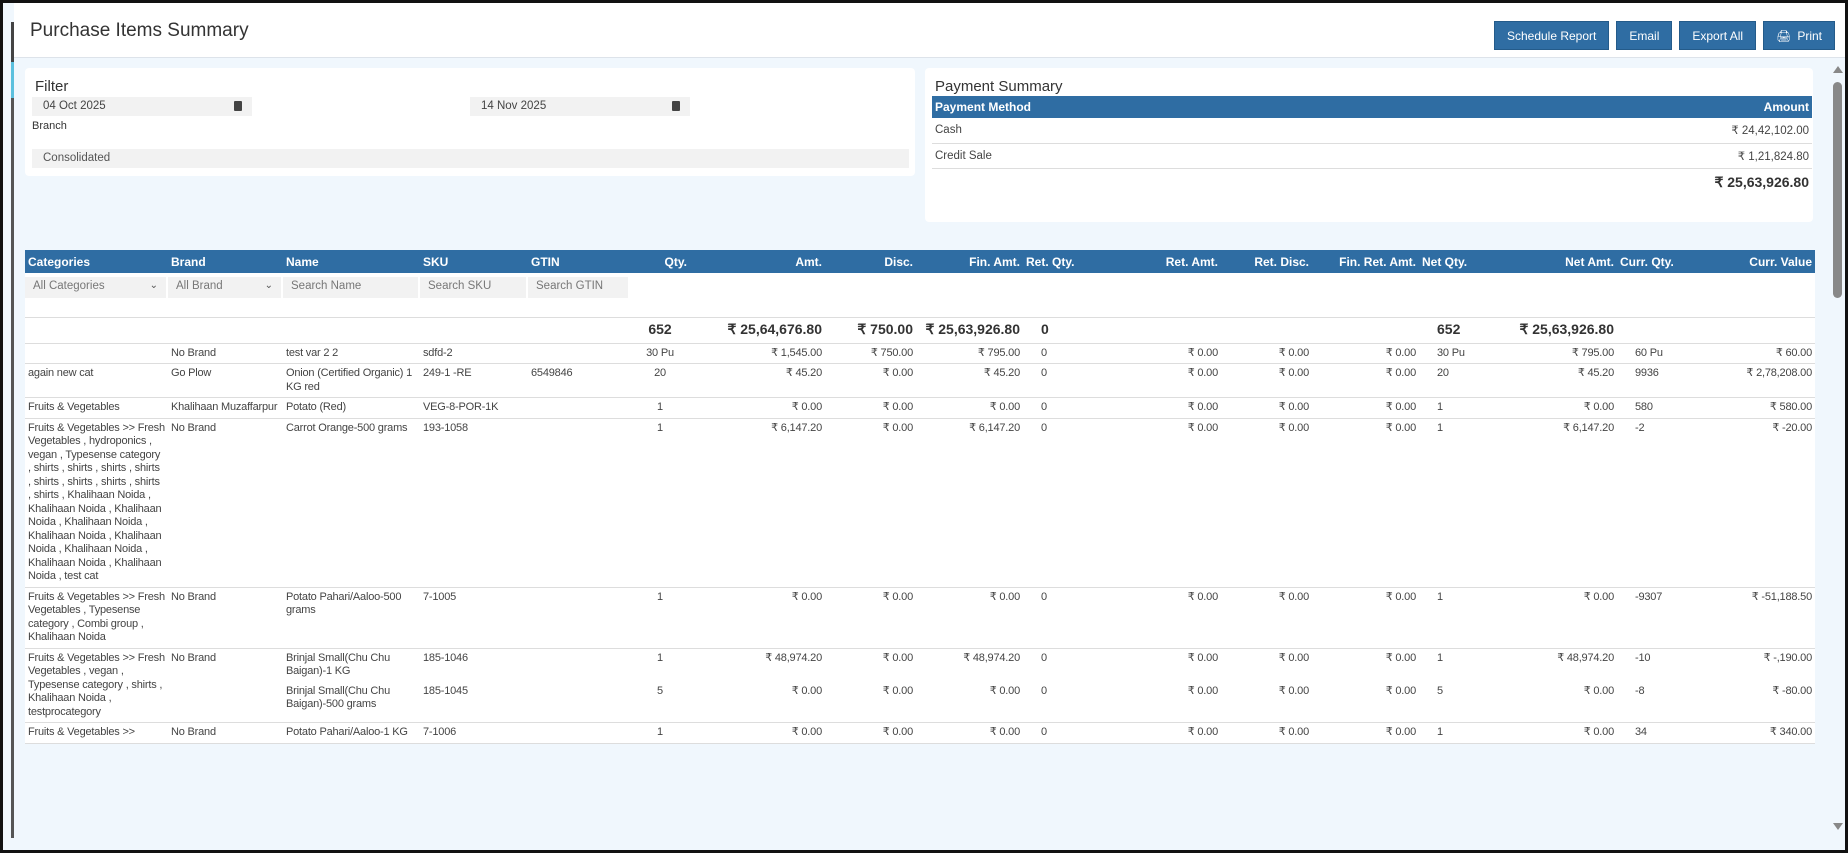 Image resolution: width=1848 pixels, height=853 pixels. What do you see at coordinates (351, 261) in the screenshot?
I see `col-name: Name` at bounding box center [351, 261].